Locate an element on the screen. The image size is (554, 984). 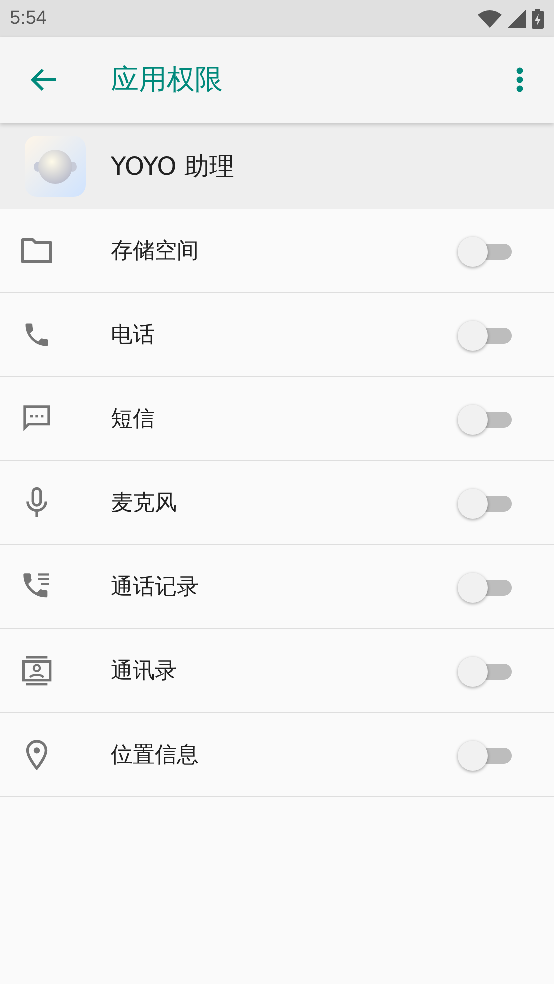
app-icon is located at coordinates (55, 166).